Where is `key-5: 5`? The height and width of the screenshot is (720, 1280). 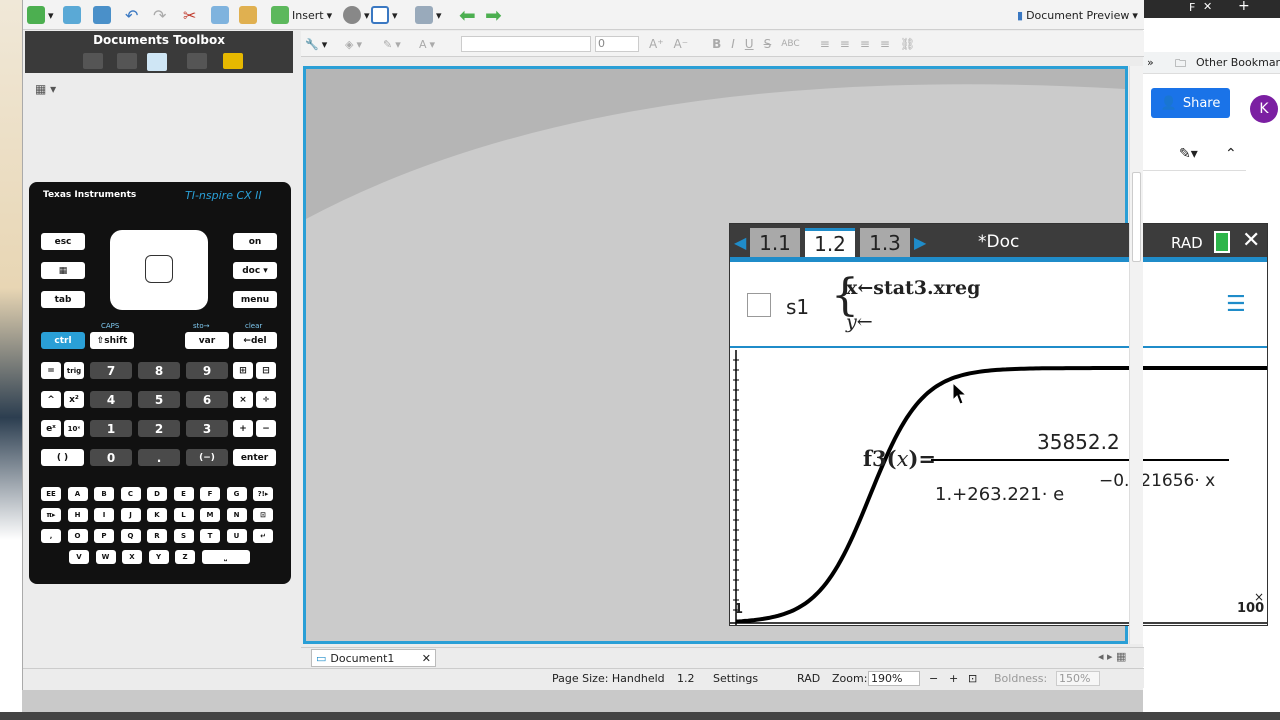 key-5: 5 is located at coordinates (159, 399).